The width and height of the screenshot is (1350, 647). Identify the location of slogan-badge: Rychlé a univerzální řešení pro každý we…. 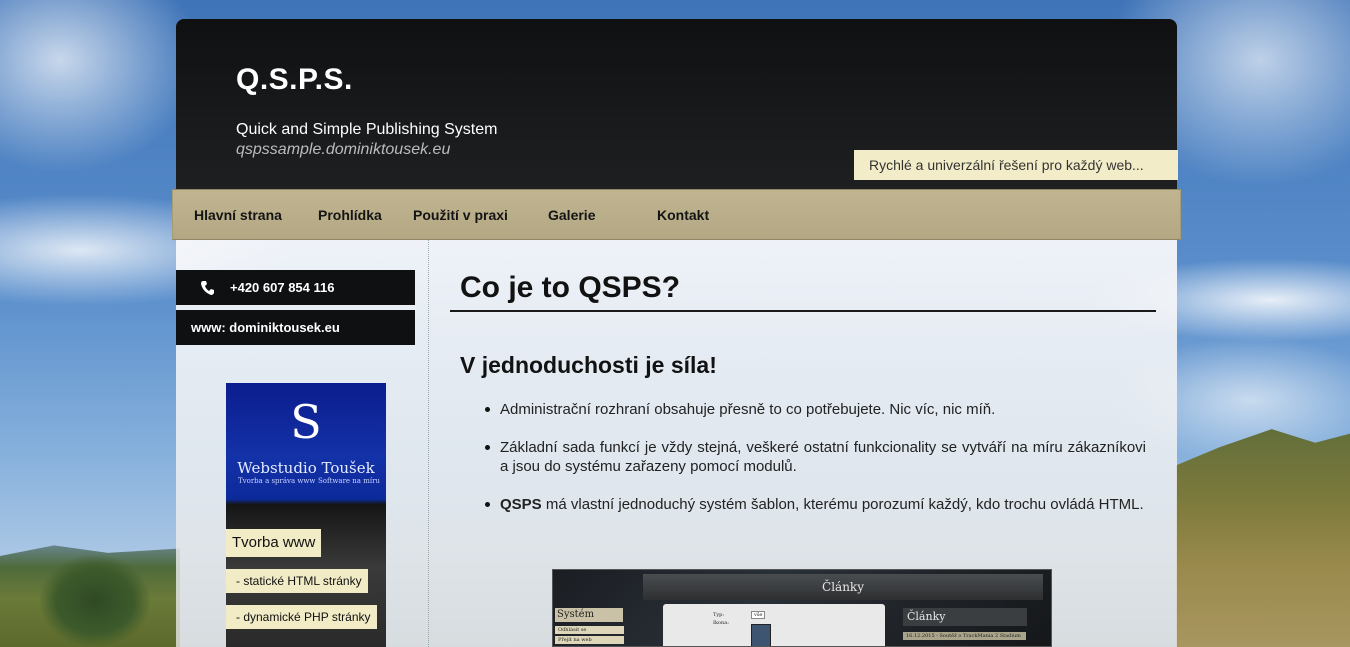
(1016, 165).